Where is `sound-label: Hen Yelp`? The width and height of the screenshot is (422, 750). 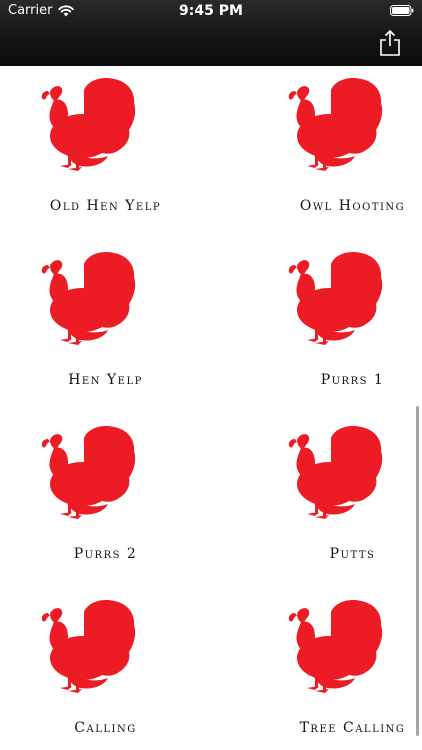 sound-label: Hen Yelp is located at coordinates (105, 380).